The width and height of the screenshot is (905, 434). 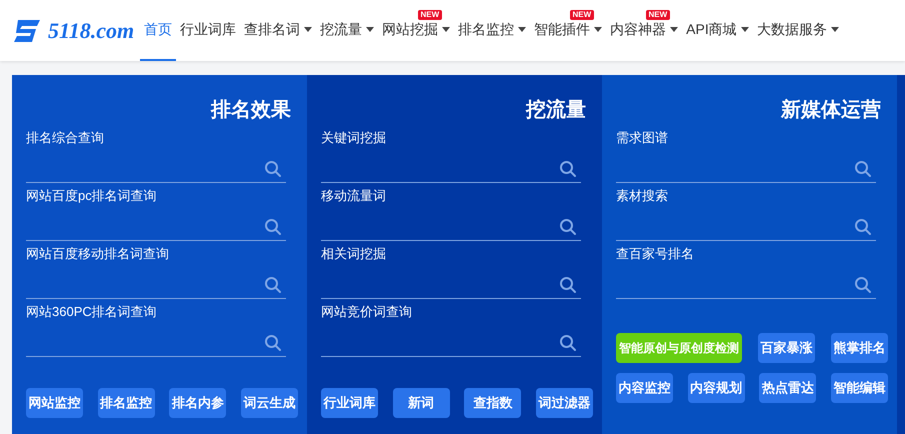 I want to click on panel-title: 排名效果, so click(x=251, y=110).